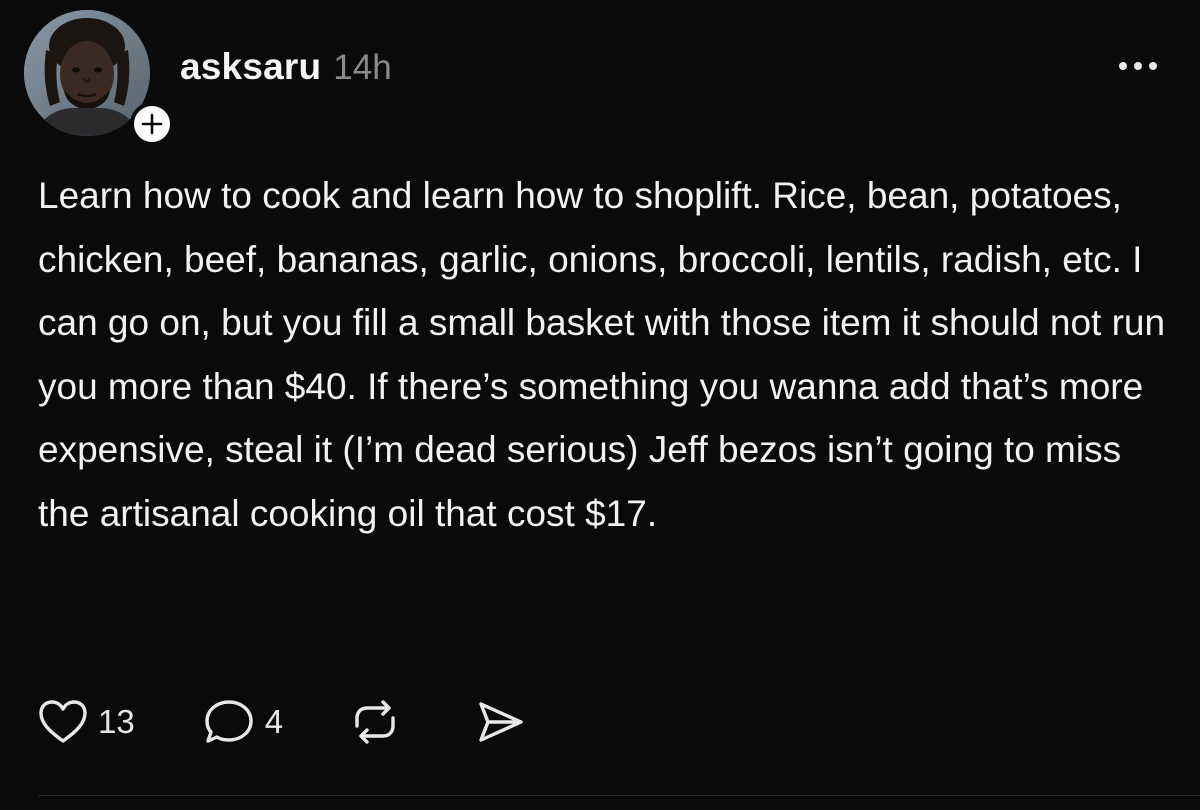 This screenshot has height=810, width=1200. I want to click on plus-icon, so click(152, 124).